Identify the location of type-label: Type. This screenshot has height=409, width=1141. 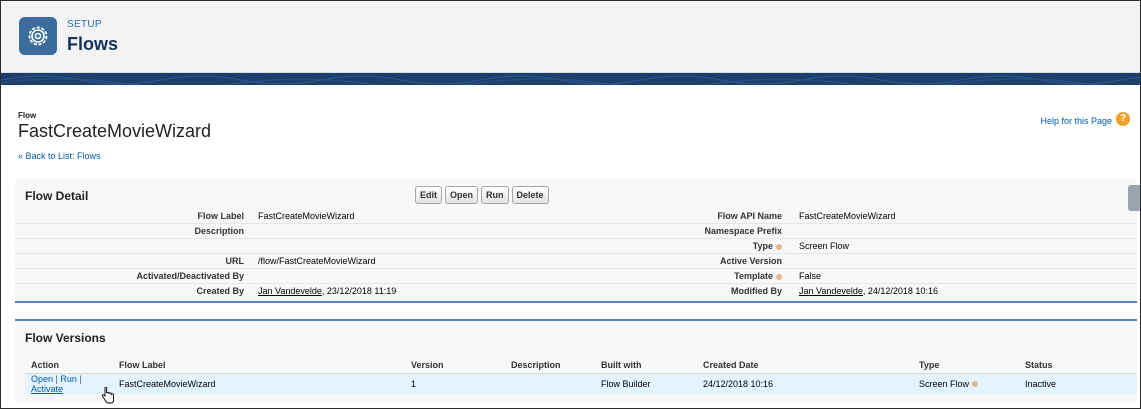
(762, 246).